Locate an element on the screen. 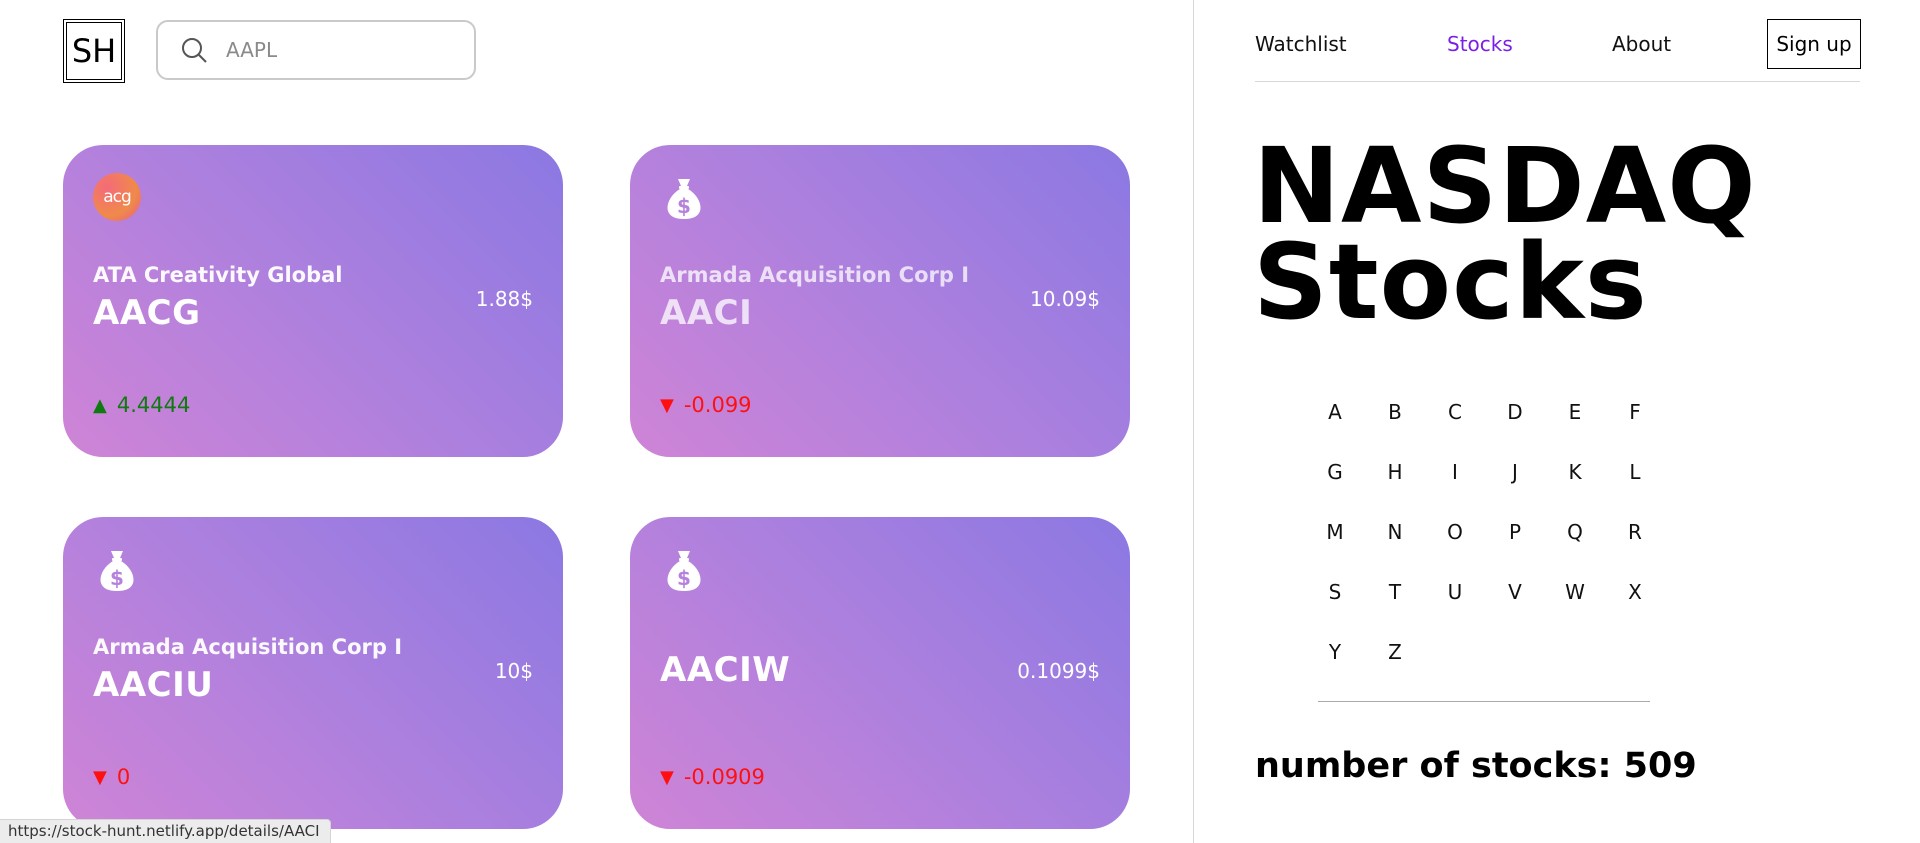 The image size is (1920, 843). acg-logo-text: acg is located at coordinates (117, 197).